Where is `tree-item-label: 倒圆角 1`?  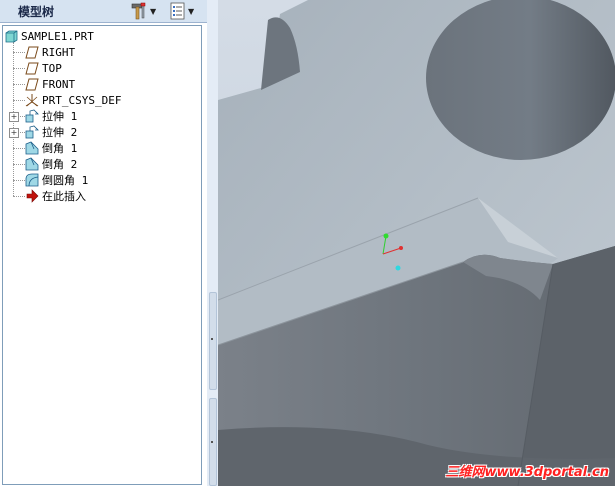
tree-item-label: 倒圆角 1 is located at coordinates (65, 180).